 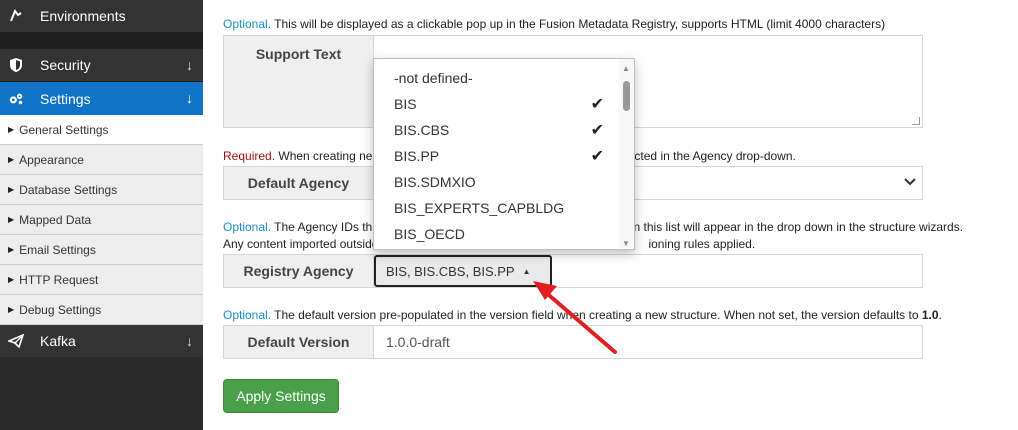 I want to click on option-label: BIS, so click(x=405, y=104).